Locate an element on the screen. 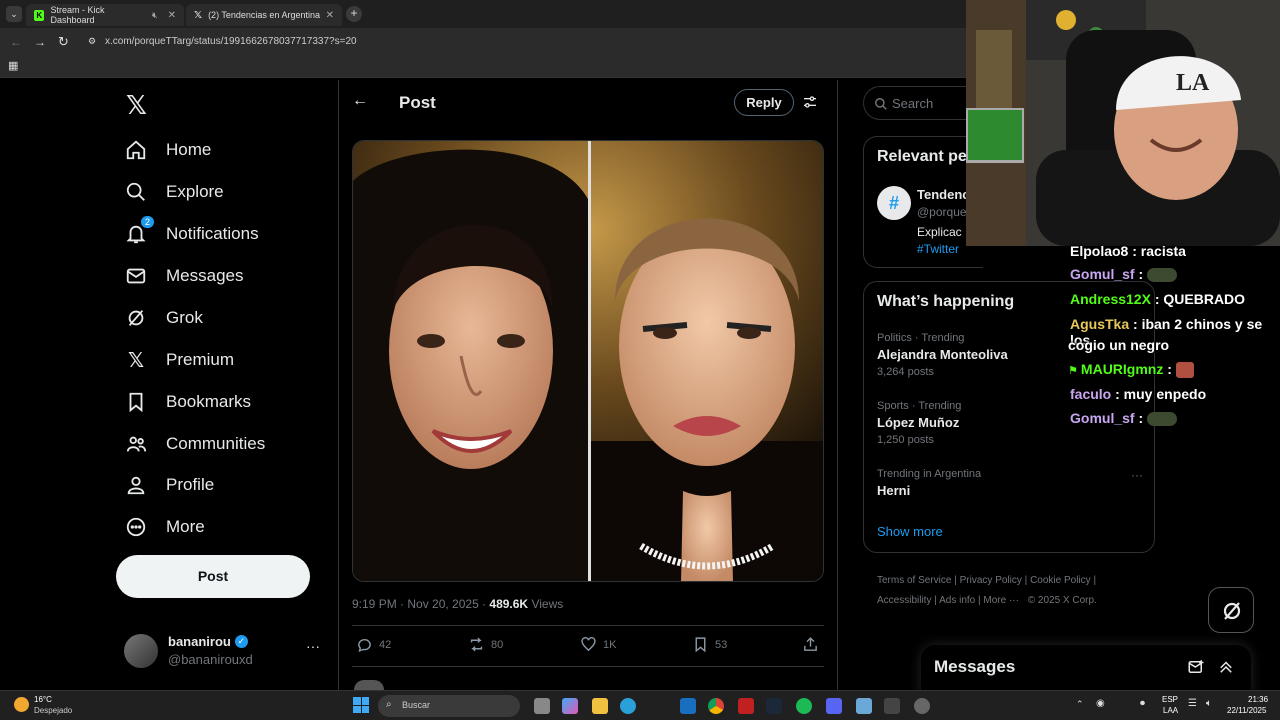 The image size is (1280, 720). relevant-hashtag: #Twitter is located at coordinates (938, 249).